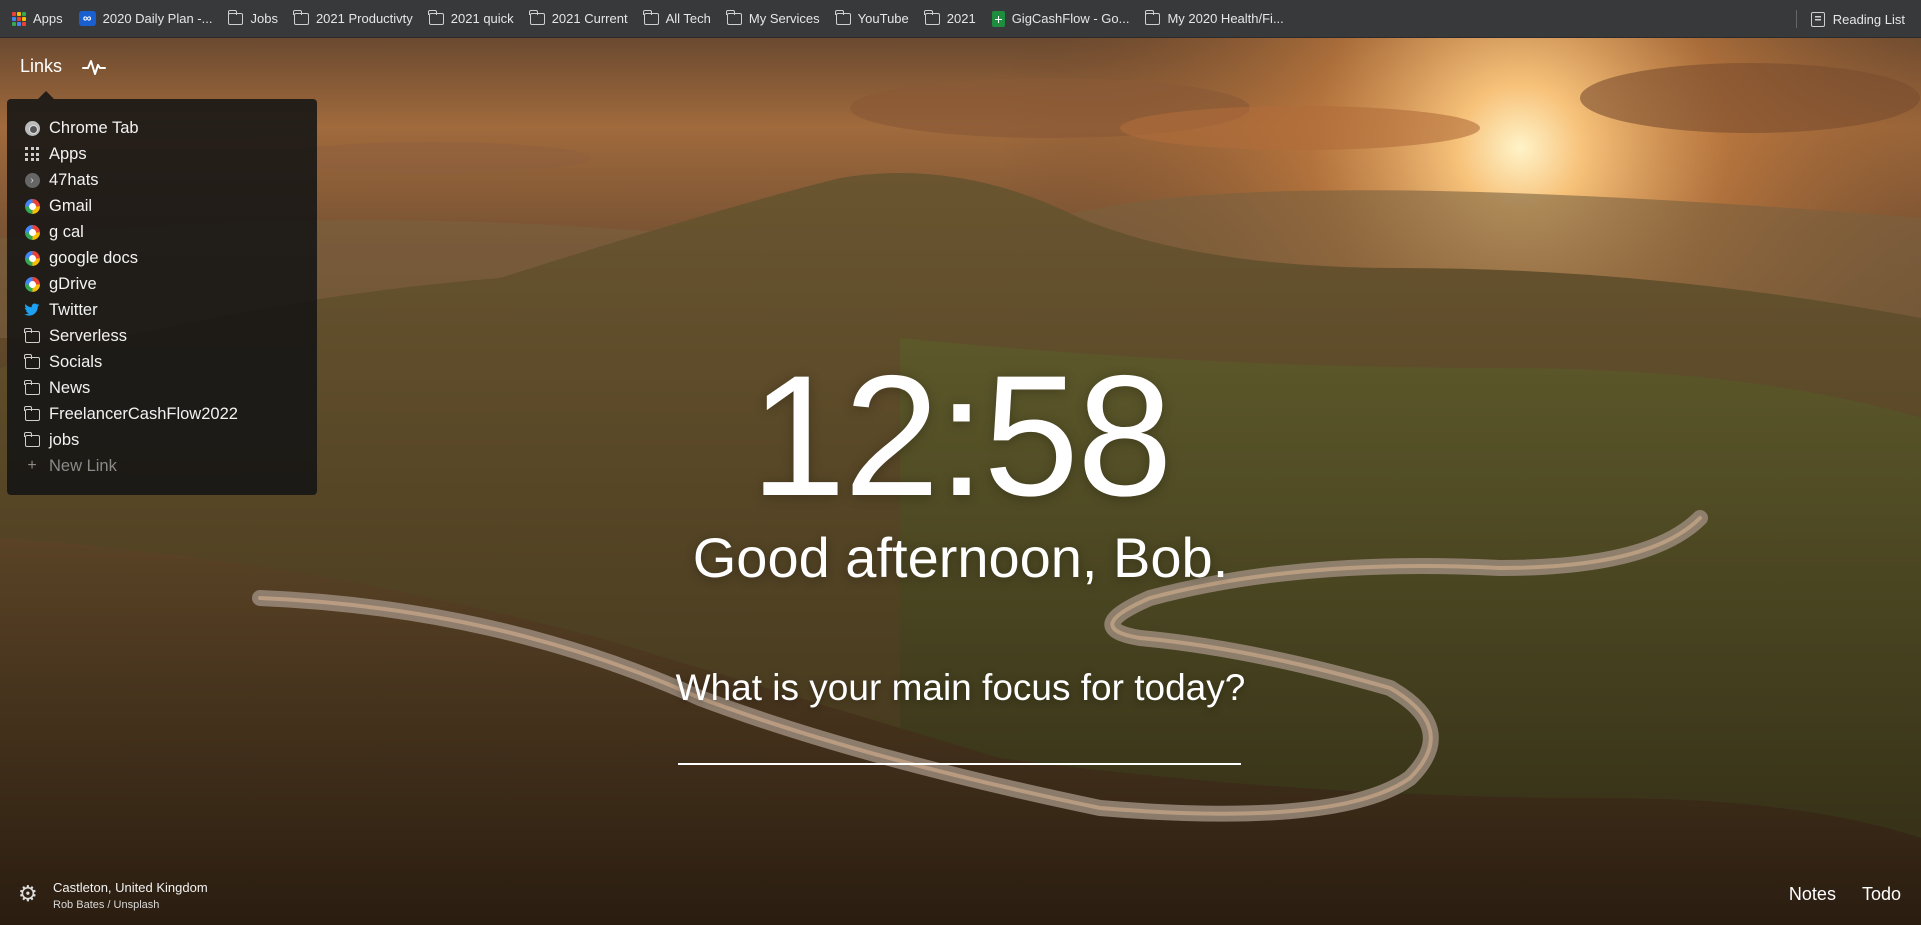 The width and height of the screenshot is (1921, 925). What do you see at coordinates (162, 258) in the screenshot?
I see `link-google-docs: google docs` at bounding box center [162, 258].